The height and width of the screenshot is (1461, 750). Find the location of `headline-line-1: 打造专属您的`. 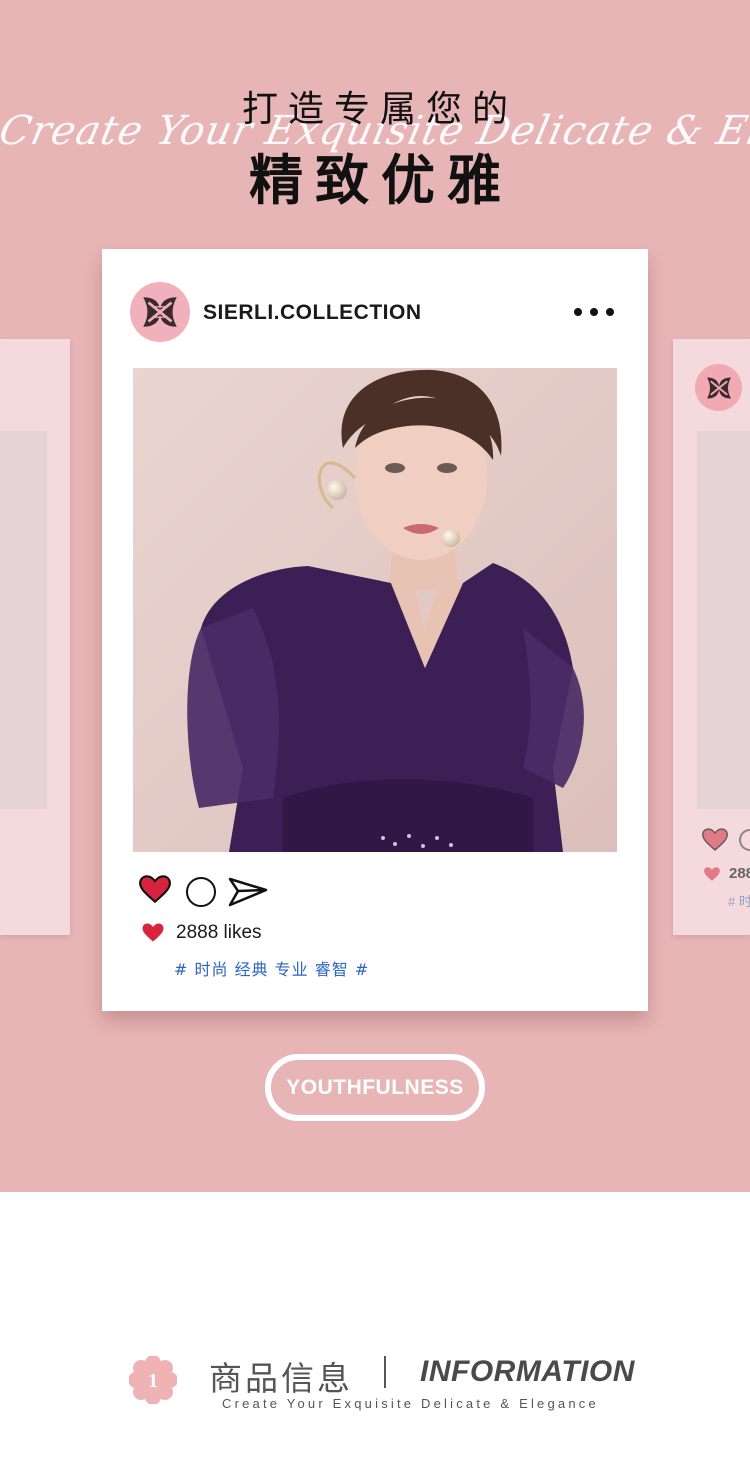

headline-line-1: 打造专属您的 is located at coordinates (379, 109).